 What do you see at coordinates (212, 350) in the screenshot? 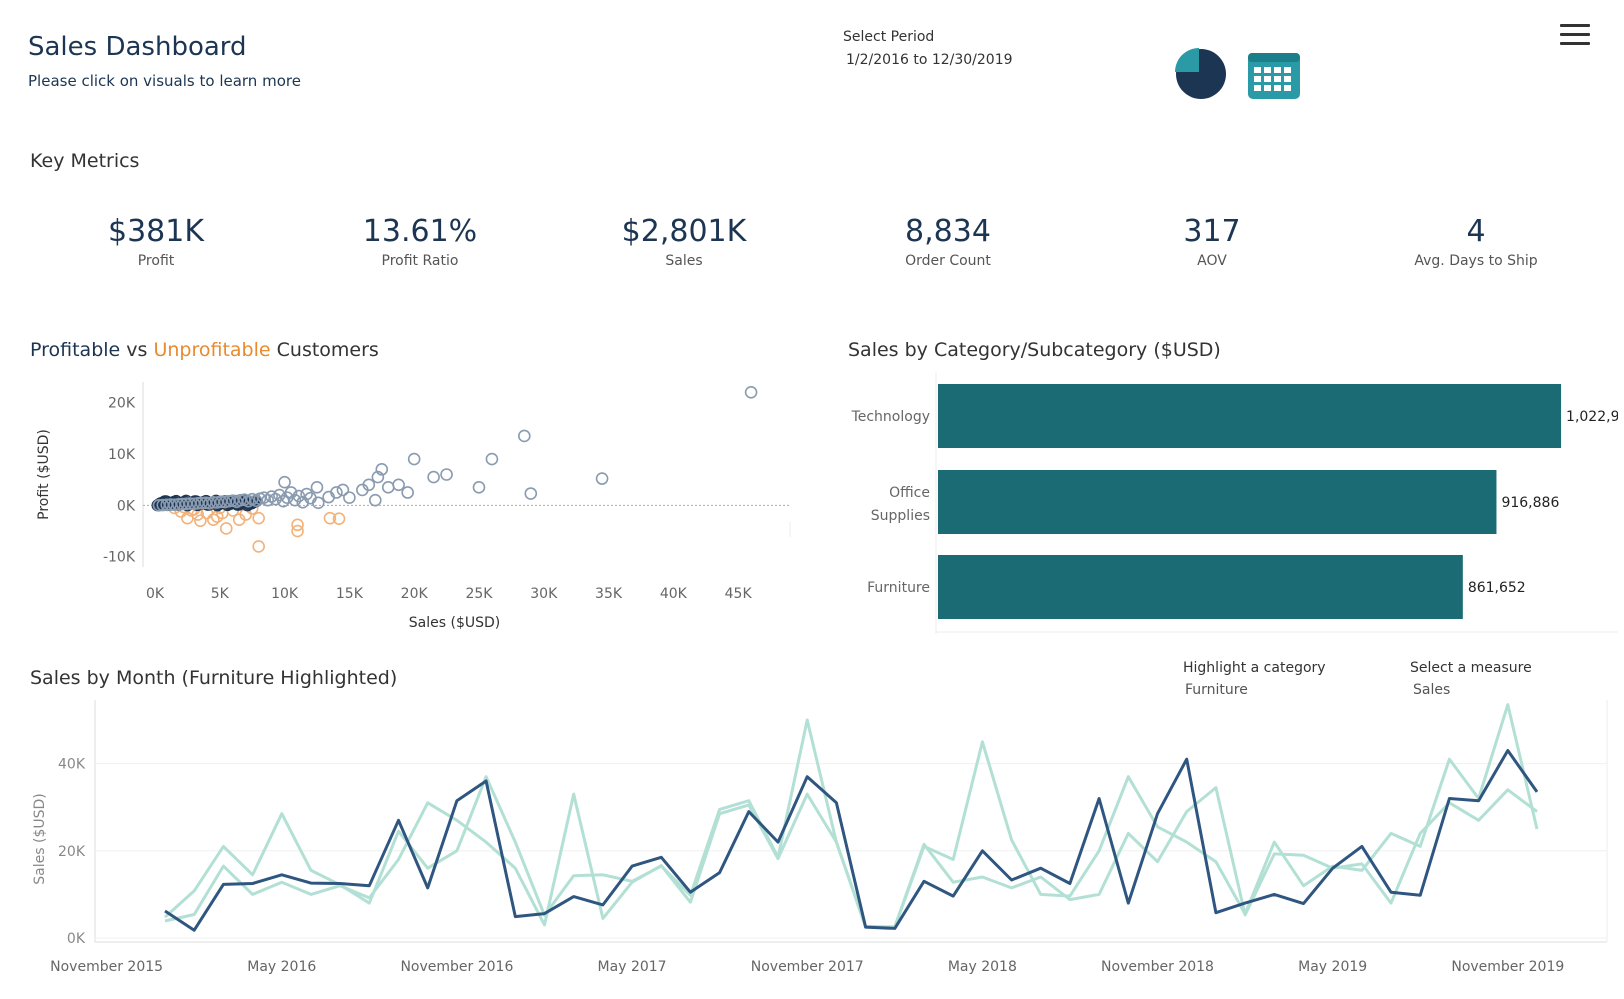
I see `scatter-title-unprofitable: Unprofitable` at bounding box center [212, 350].